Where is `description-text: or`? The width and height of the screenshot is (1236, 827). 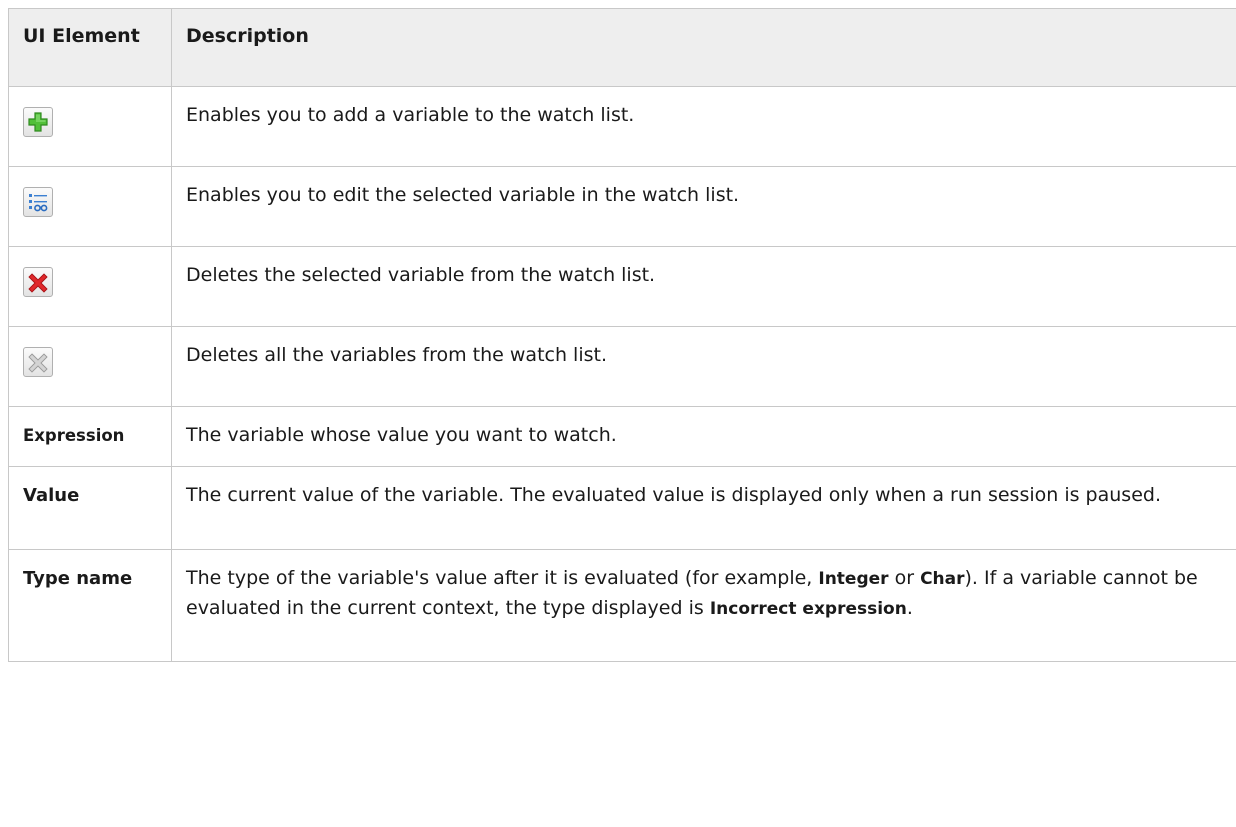 description-text: or is located at coordinates (904, 578).